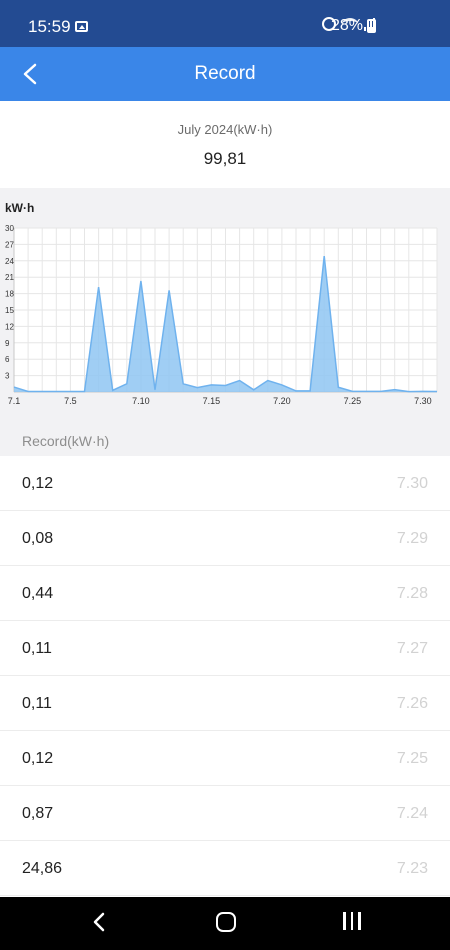 The image size is (450, 950). Describe the element at coordinates (7, 343) in the screenshot. I see `chart-y-tick-label: 9` at that location.